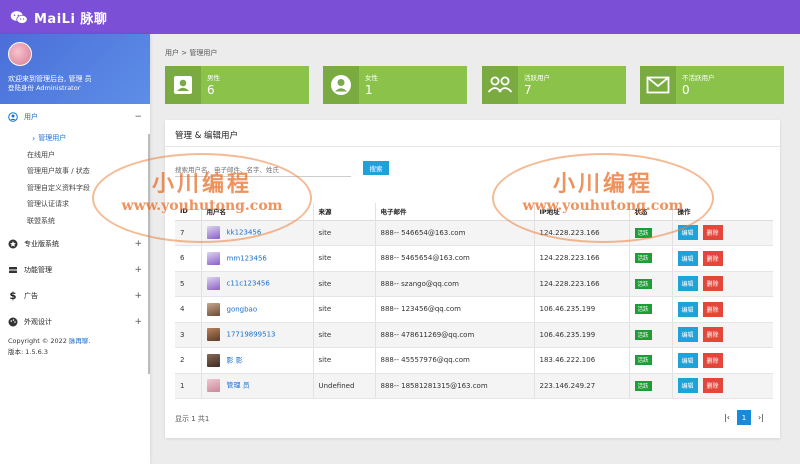  I want to click on cell-username: c11c123456, so click(256, 284).